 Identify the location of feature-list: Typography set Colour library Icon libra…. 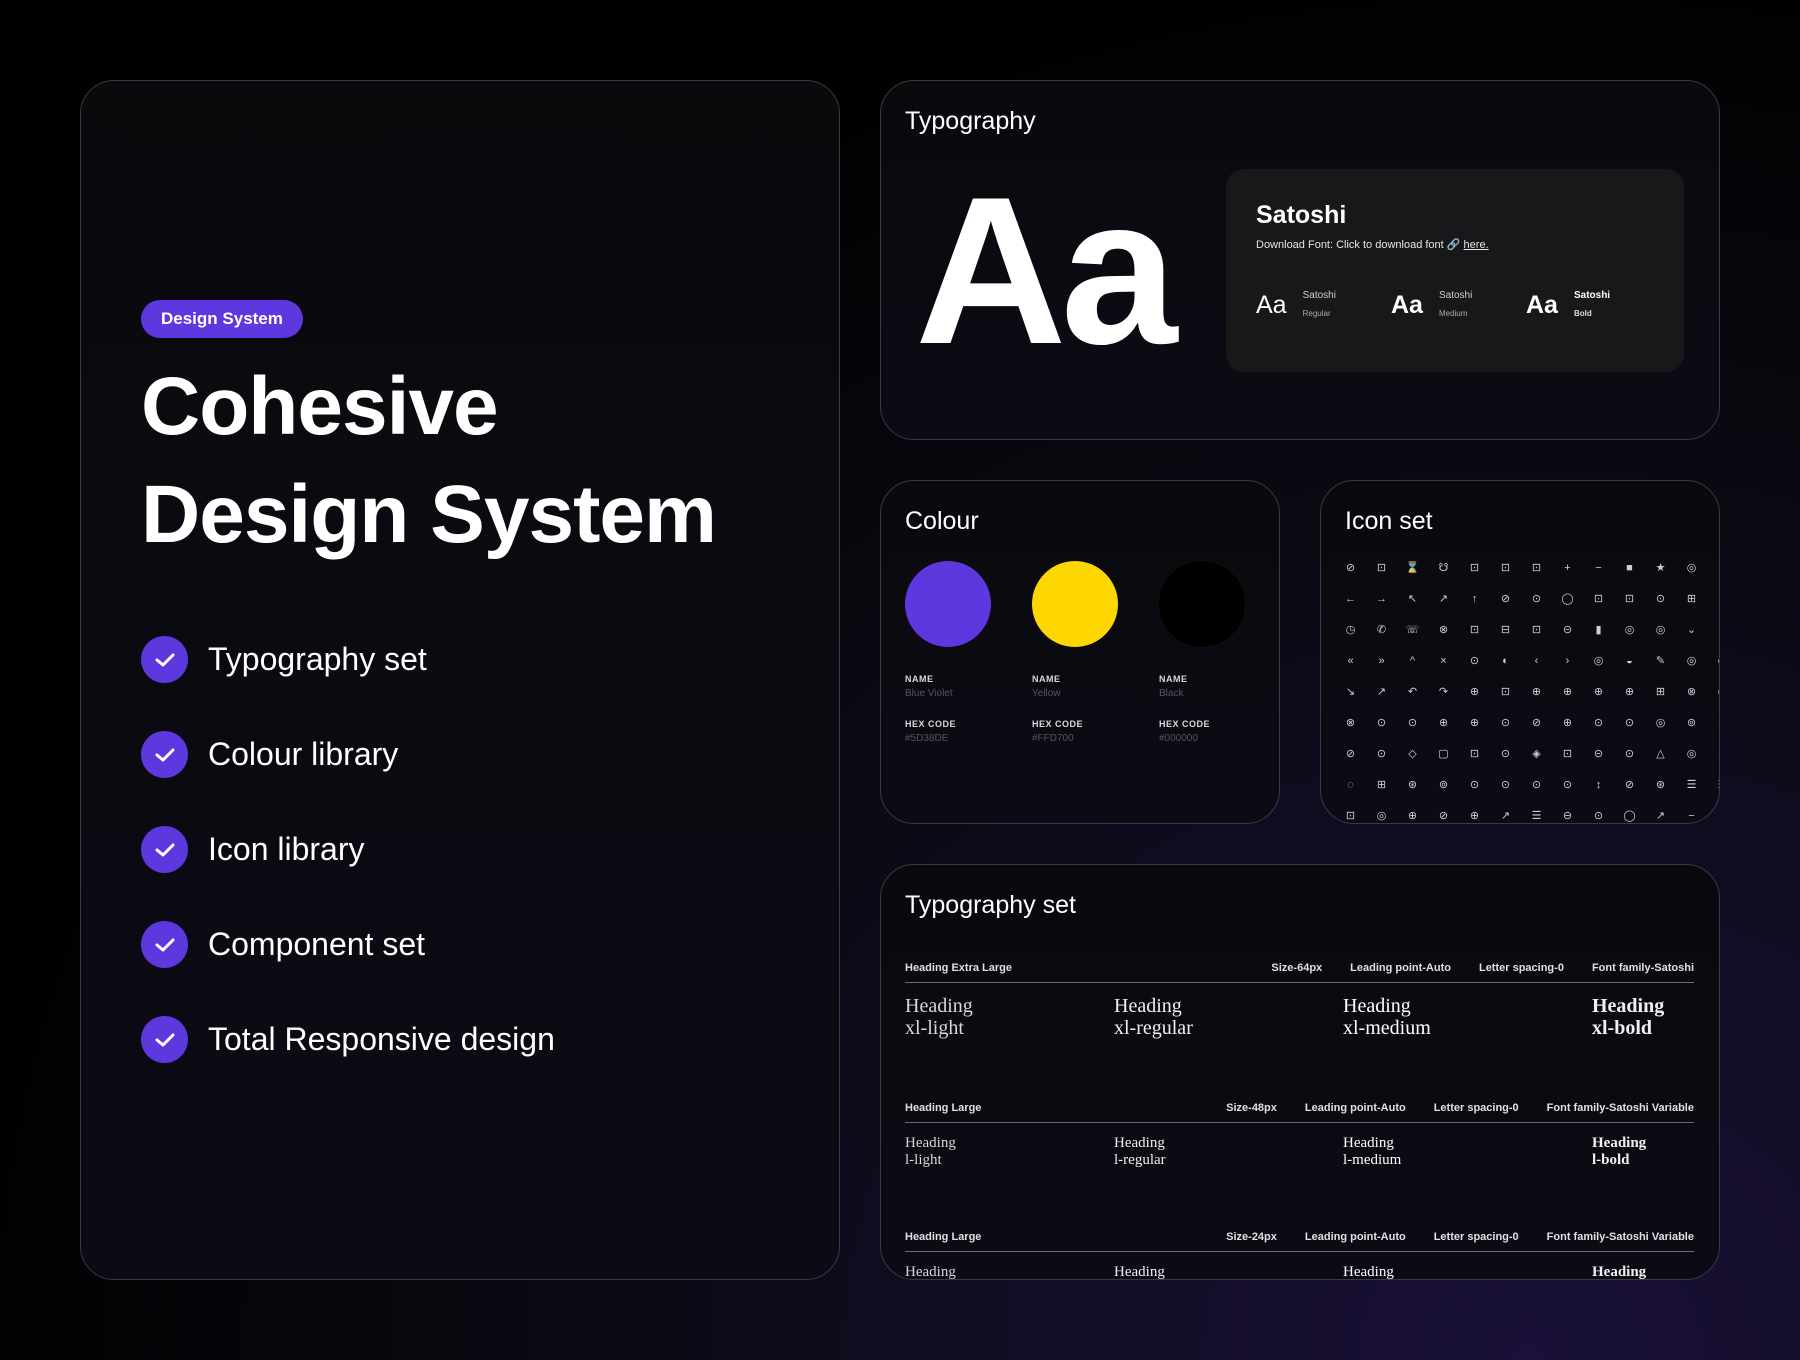
(348, 873).